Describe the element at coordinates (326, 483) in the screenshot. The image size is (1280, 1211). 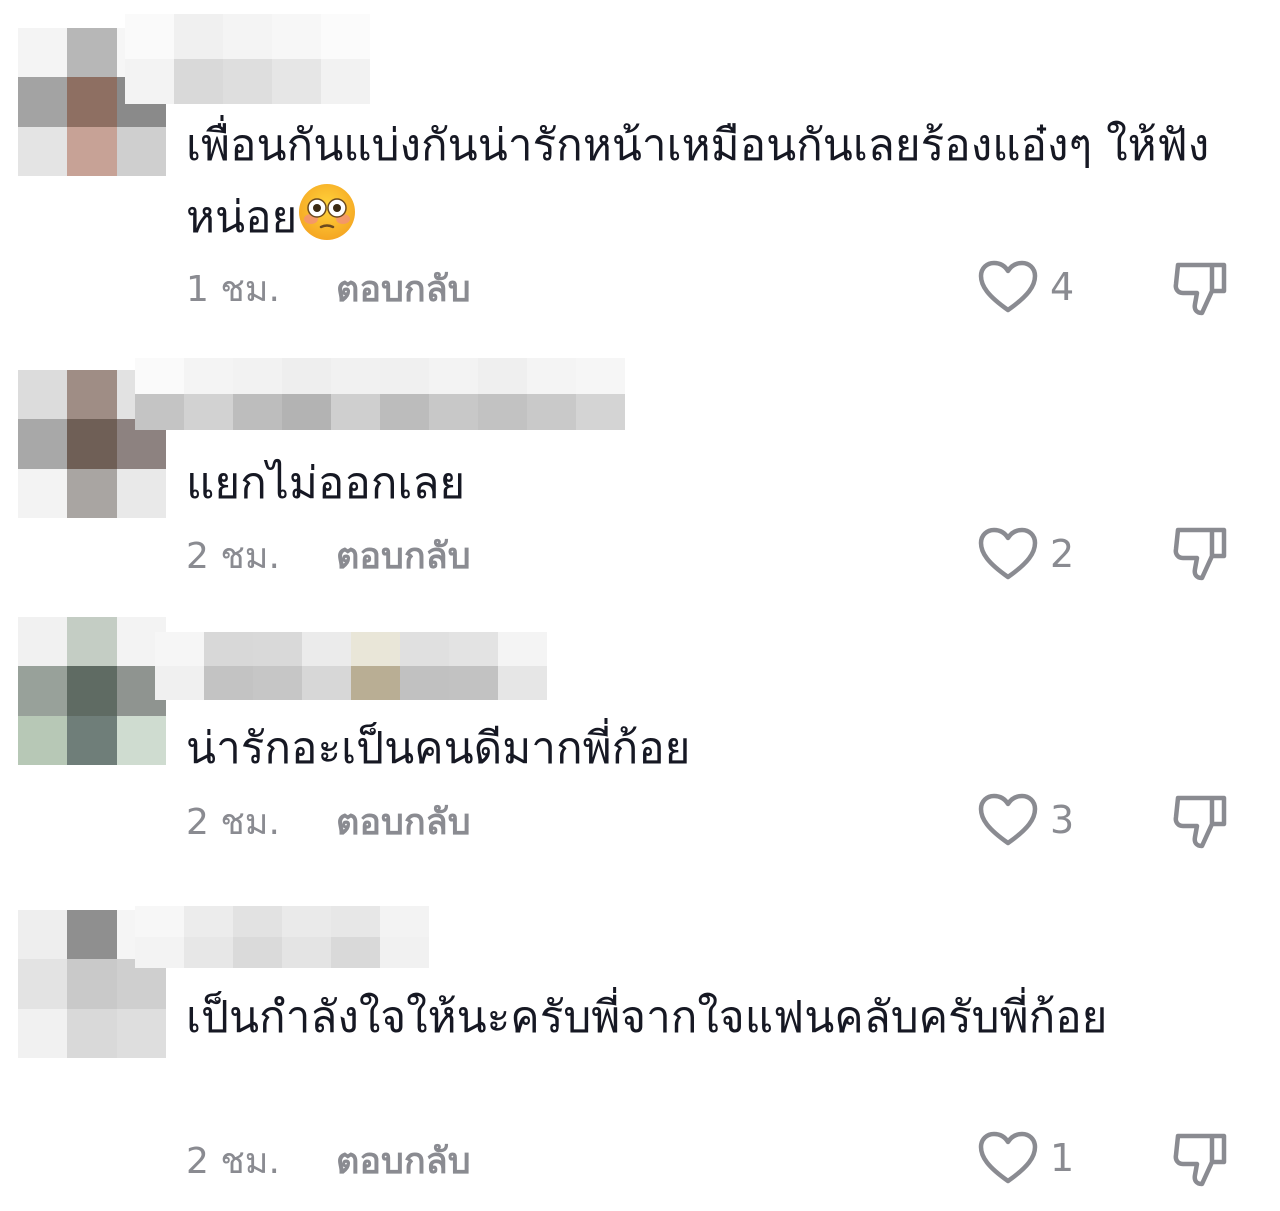
I see `comment-text: แยกไม่ออกเลย` at that location.